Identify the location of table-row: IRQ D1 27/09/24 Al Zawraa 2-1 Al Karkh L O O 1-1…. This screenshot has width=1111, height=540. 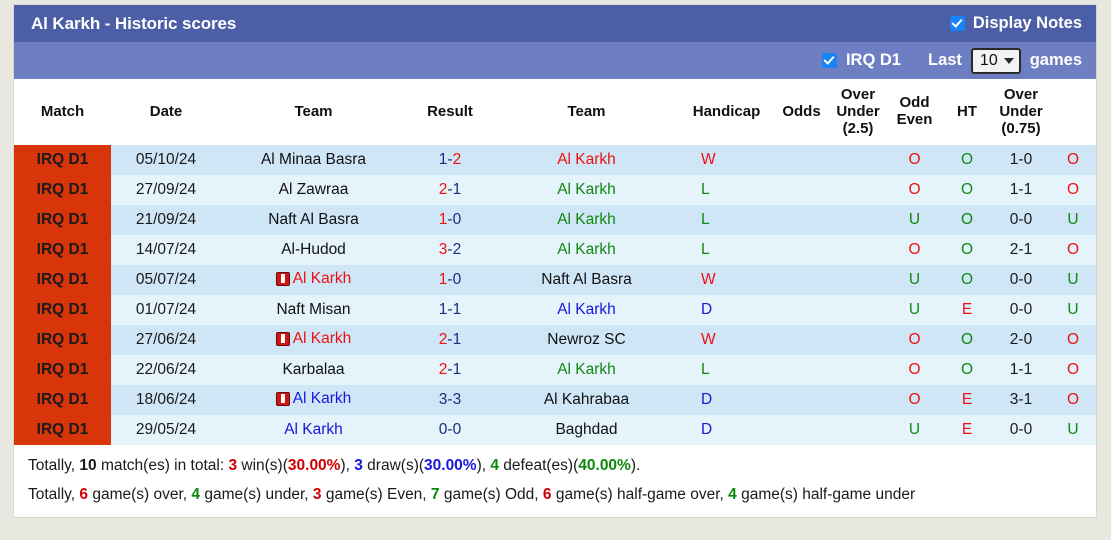
(555, 190).